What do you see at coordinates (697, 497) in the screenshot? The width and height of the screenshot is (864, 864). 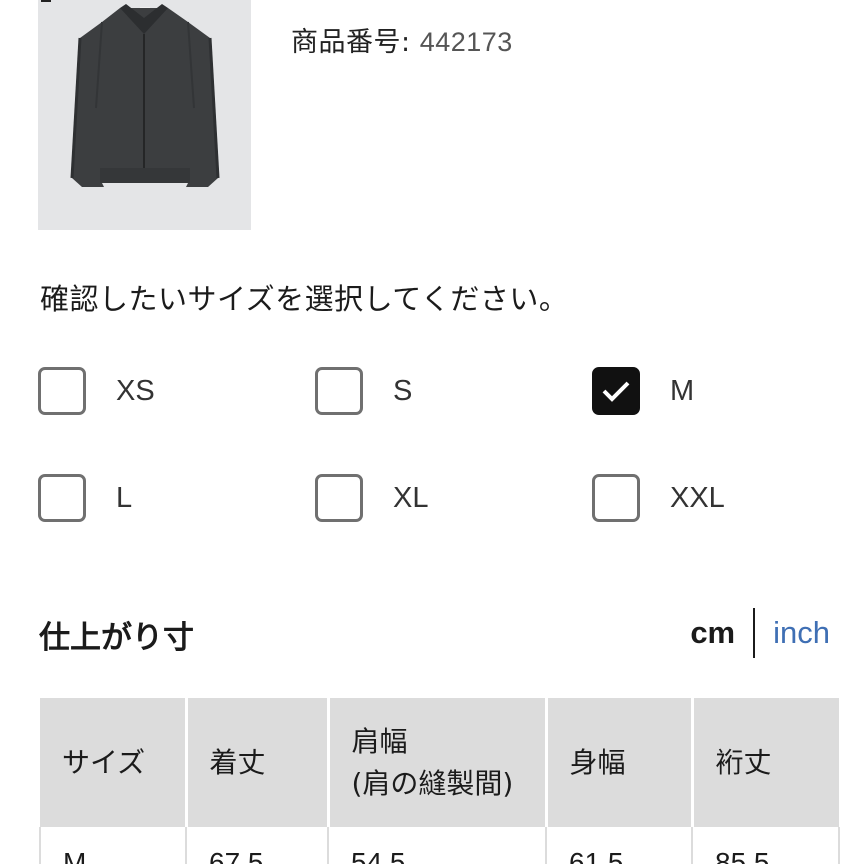 I see `size-label-xxl: XXL` at bounding box center [697, 497].